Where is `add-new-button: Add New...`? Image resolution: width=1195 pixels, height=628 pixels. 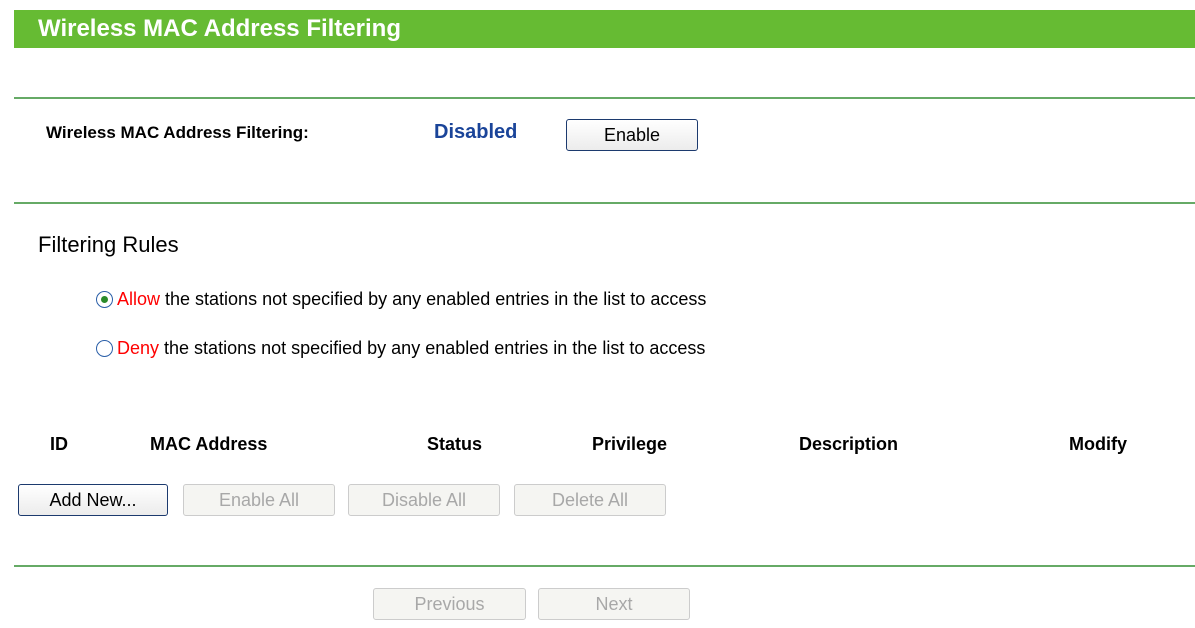
add-new-button: Add New... is located at coordinates (93, 500).